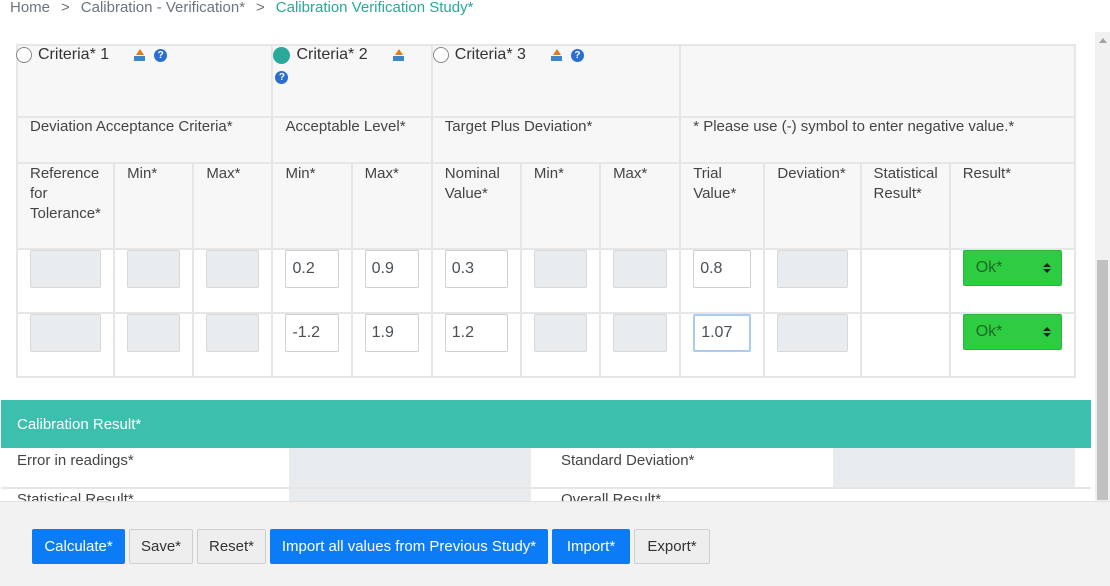 This screenshot has height=586, width=1110. Describe the element at coordinates (1102, 380) in the screenshot. I see `scrollbar-thumb` at that location.